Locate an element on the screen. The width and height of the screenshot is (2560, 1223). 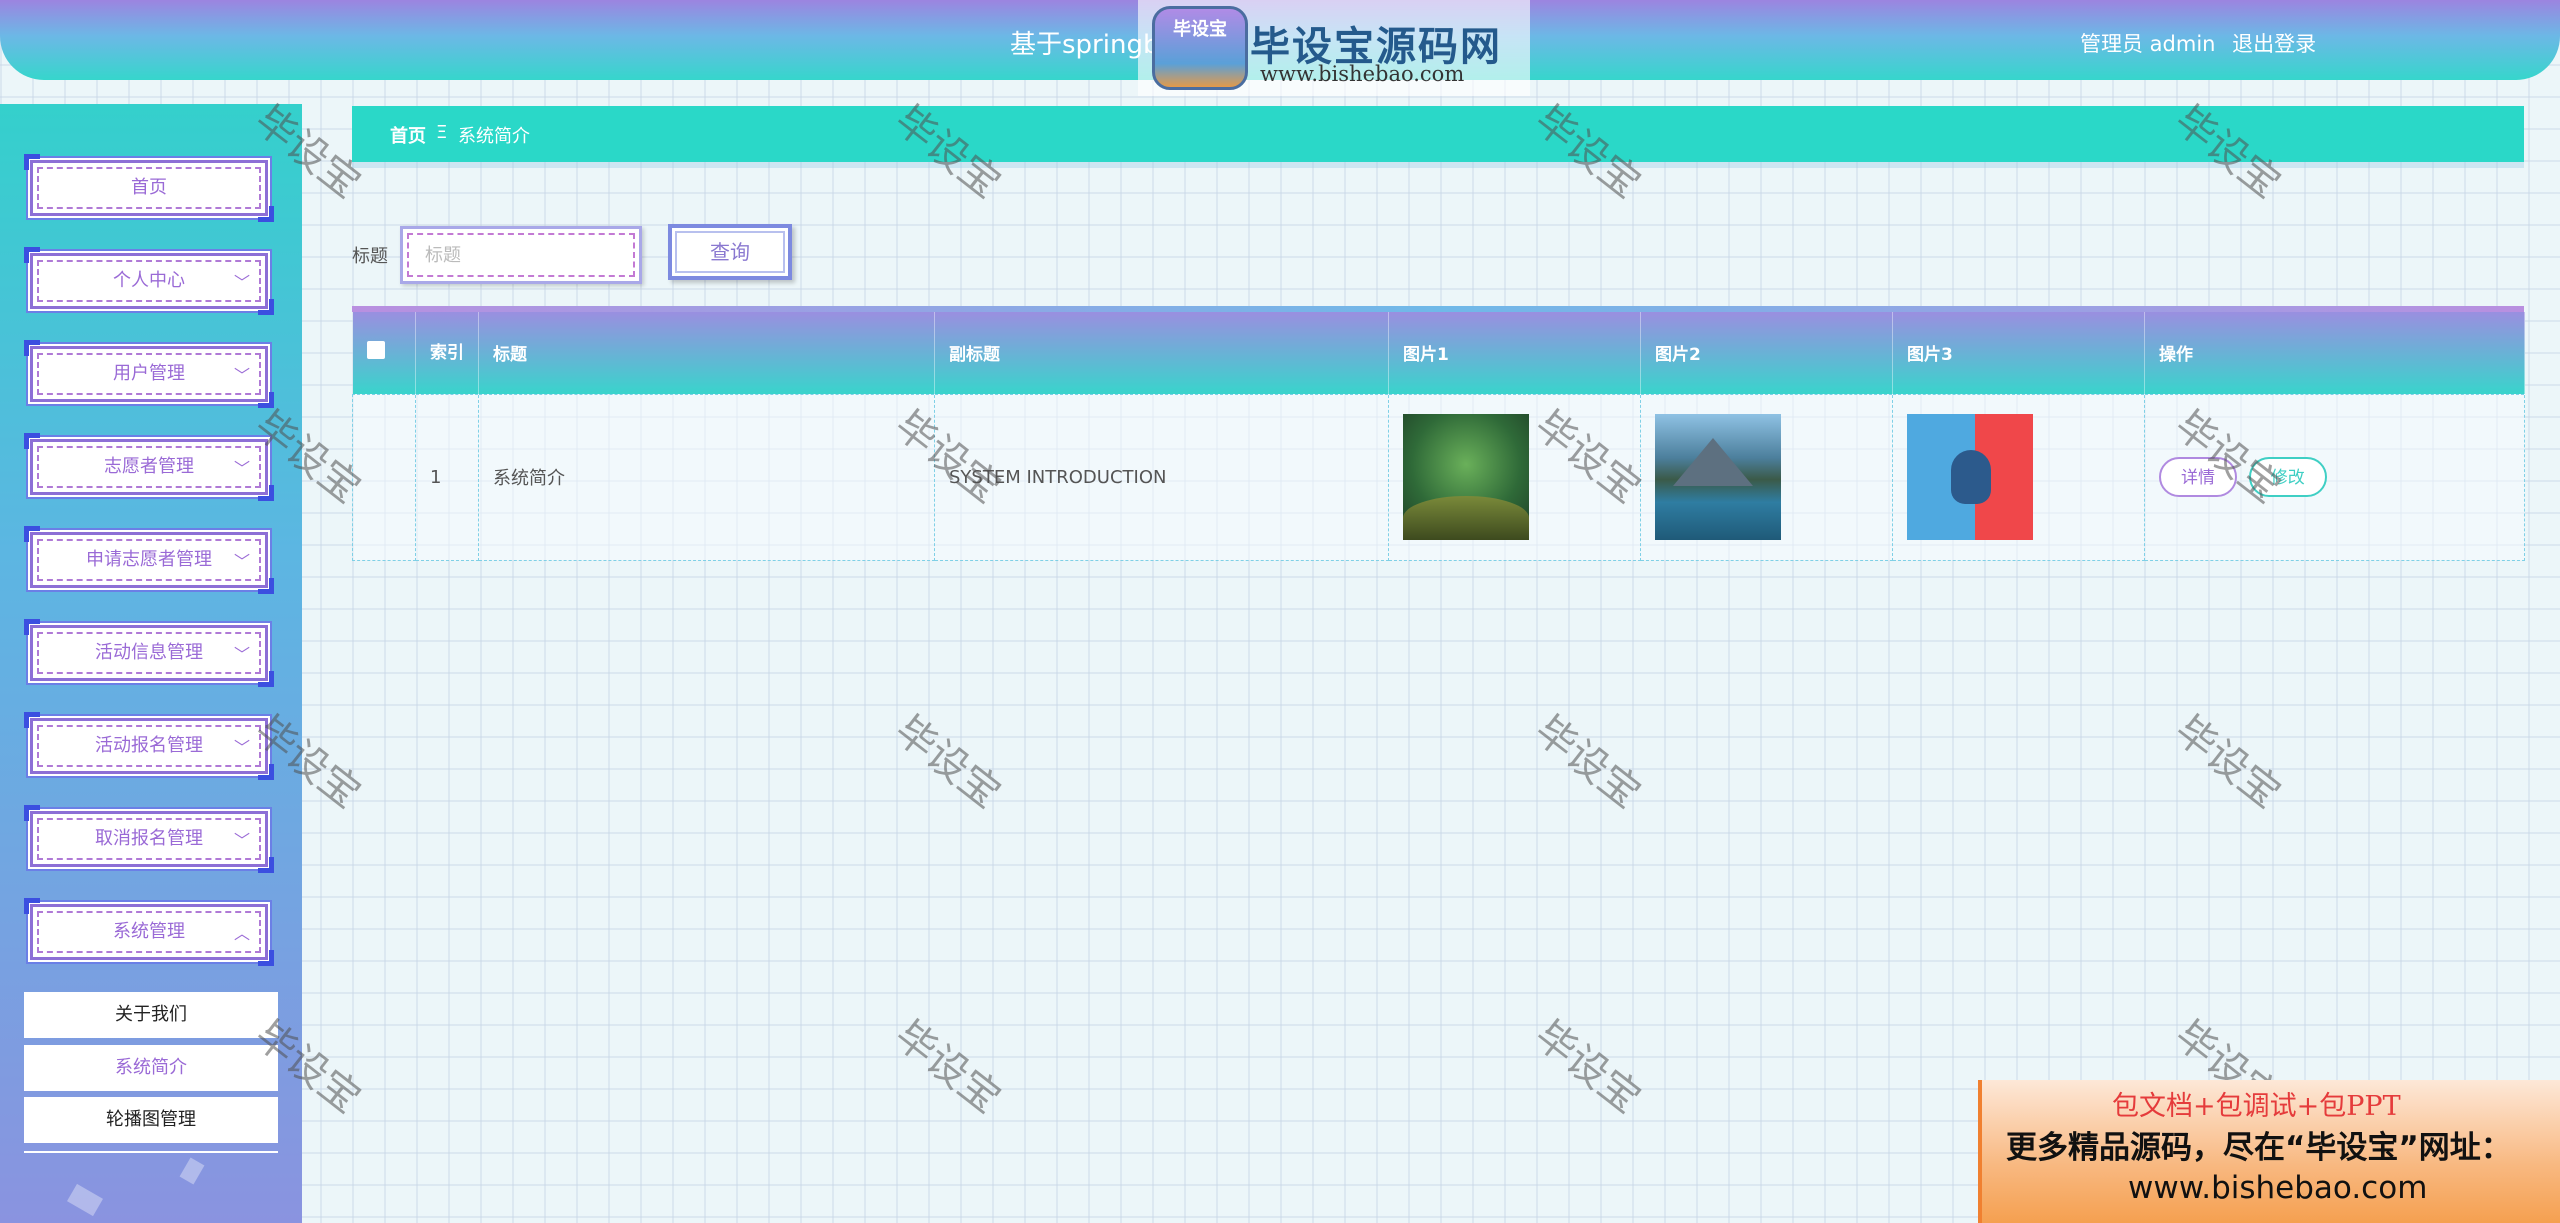
query-button-label: 查询 is located at coordinates (730, 252).